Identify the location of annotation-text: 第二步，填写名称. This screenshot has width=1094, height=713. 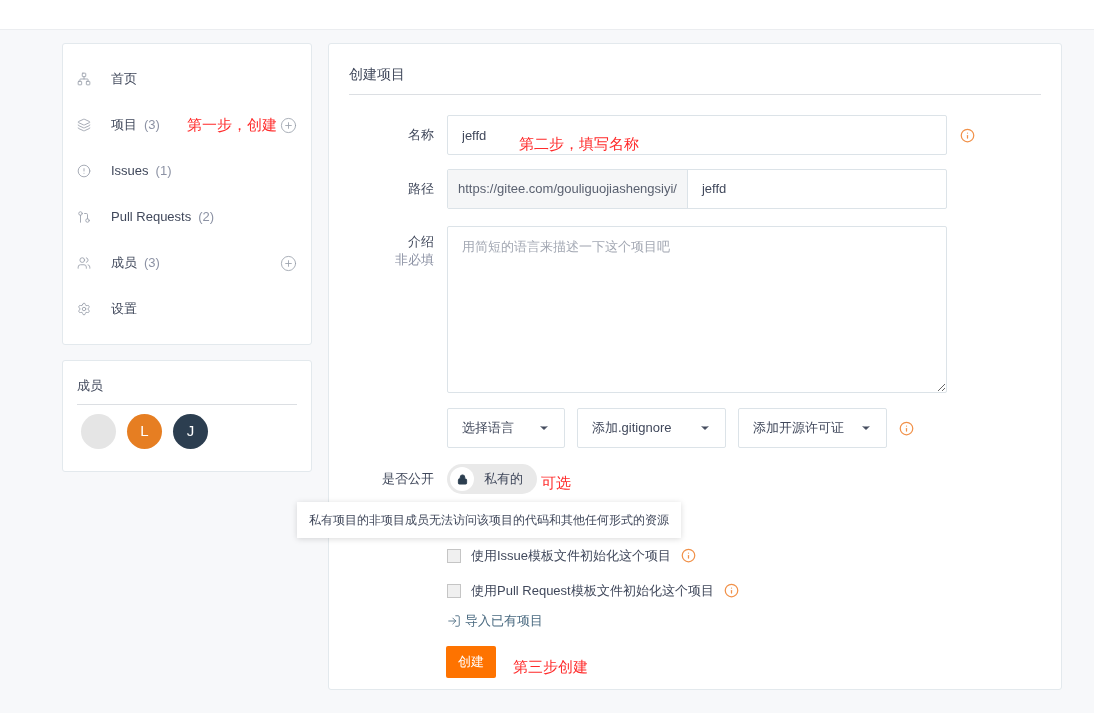
(579, 144).